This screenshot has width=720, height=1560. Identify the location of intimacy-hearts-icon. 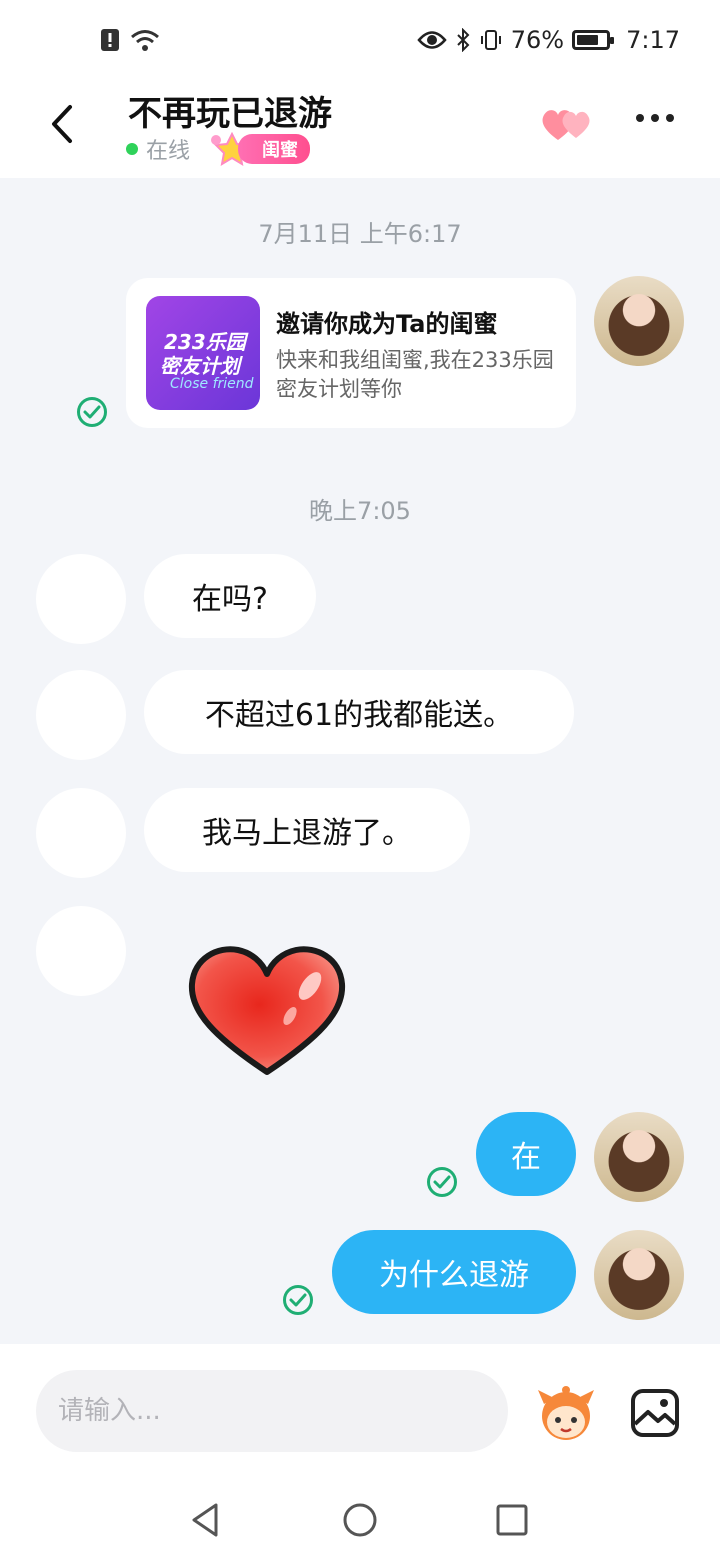
(568, 124).